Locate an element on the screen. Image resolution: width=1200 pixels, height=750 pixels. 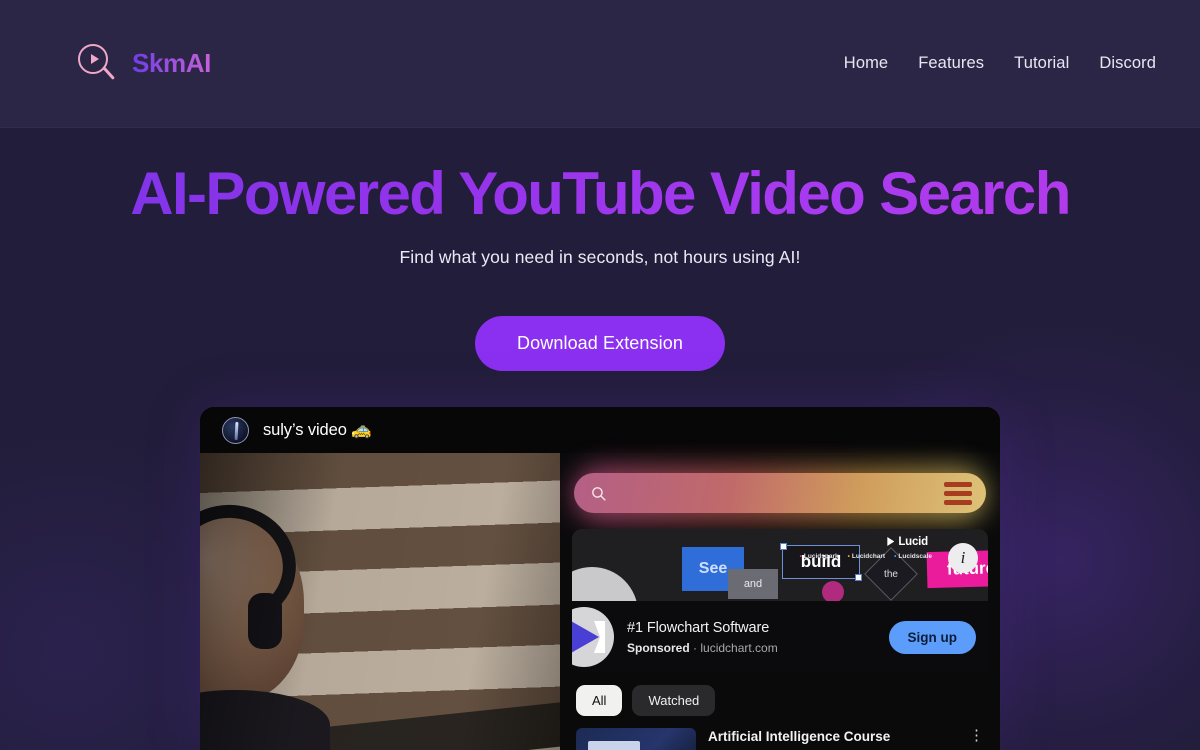
ad-cursor-avatar-a is located at coordinates (833, 591).